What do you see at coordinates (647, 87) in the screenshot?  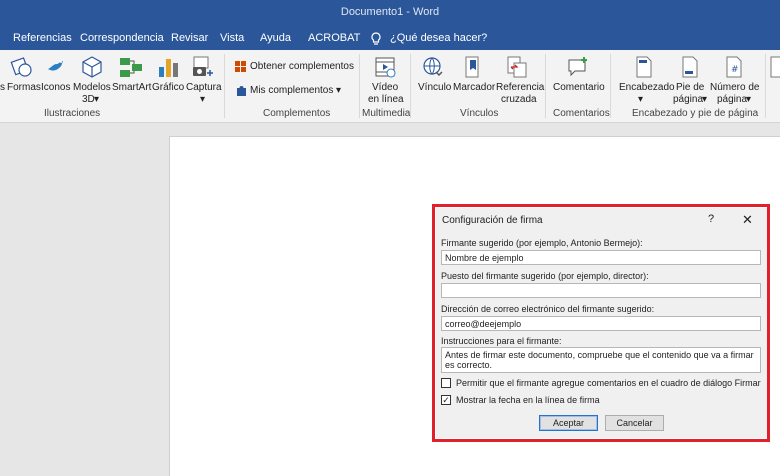 I see `encabezado-label: Encabezado` at bounding box center [647, 87].